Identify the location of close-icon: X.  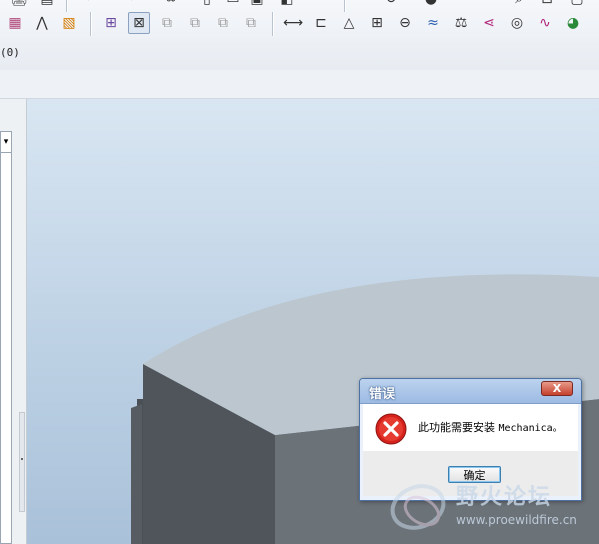
(557, 388).